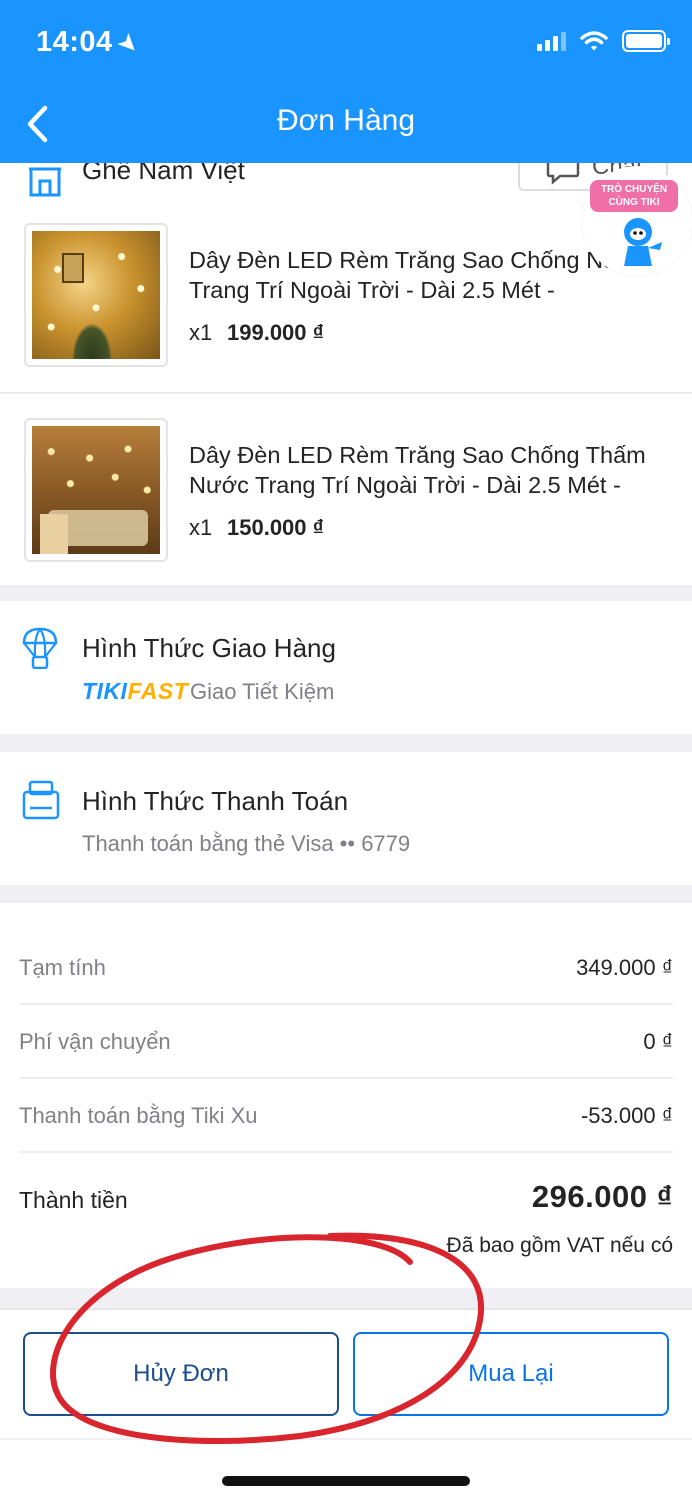  I want to click on summary-value: 0 ₫, so click(658, 1041).